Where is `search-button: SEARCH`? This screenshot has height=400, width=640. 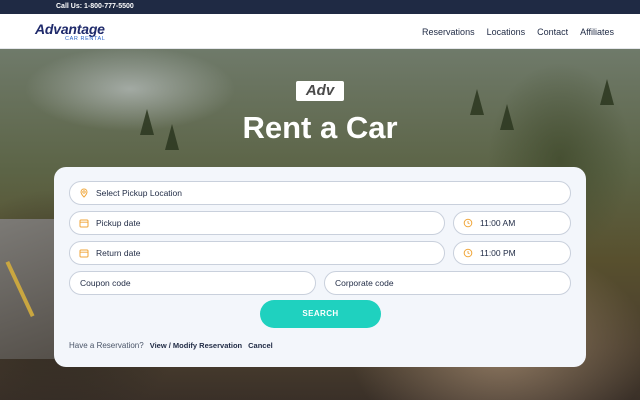
search-button: SEARCH is located at coordinates (320, 314).